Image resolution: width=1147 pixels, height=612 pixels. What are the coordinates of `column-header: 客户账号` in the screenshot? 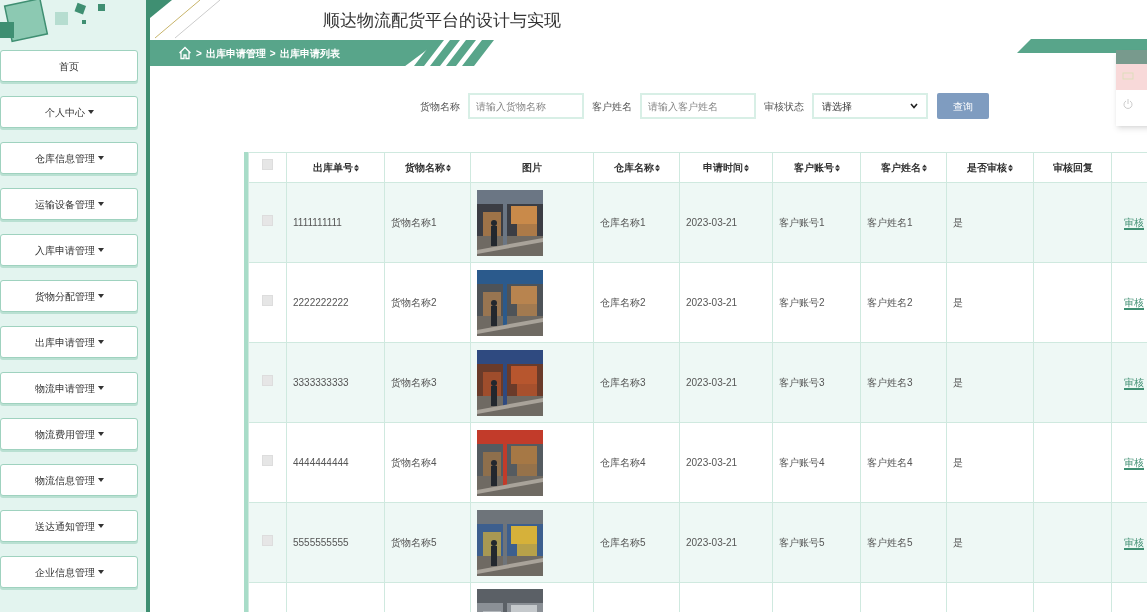 It's located at (816, 167).